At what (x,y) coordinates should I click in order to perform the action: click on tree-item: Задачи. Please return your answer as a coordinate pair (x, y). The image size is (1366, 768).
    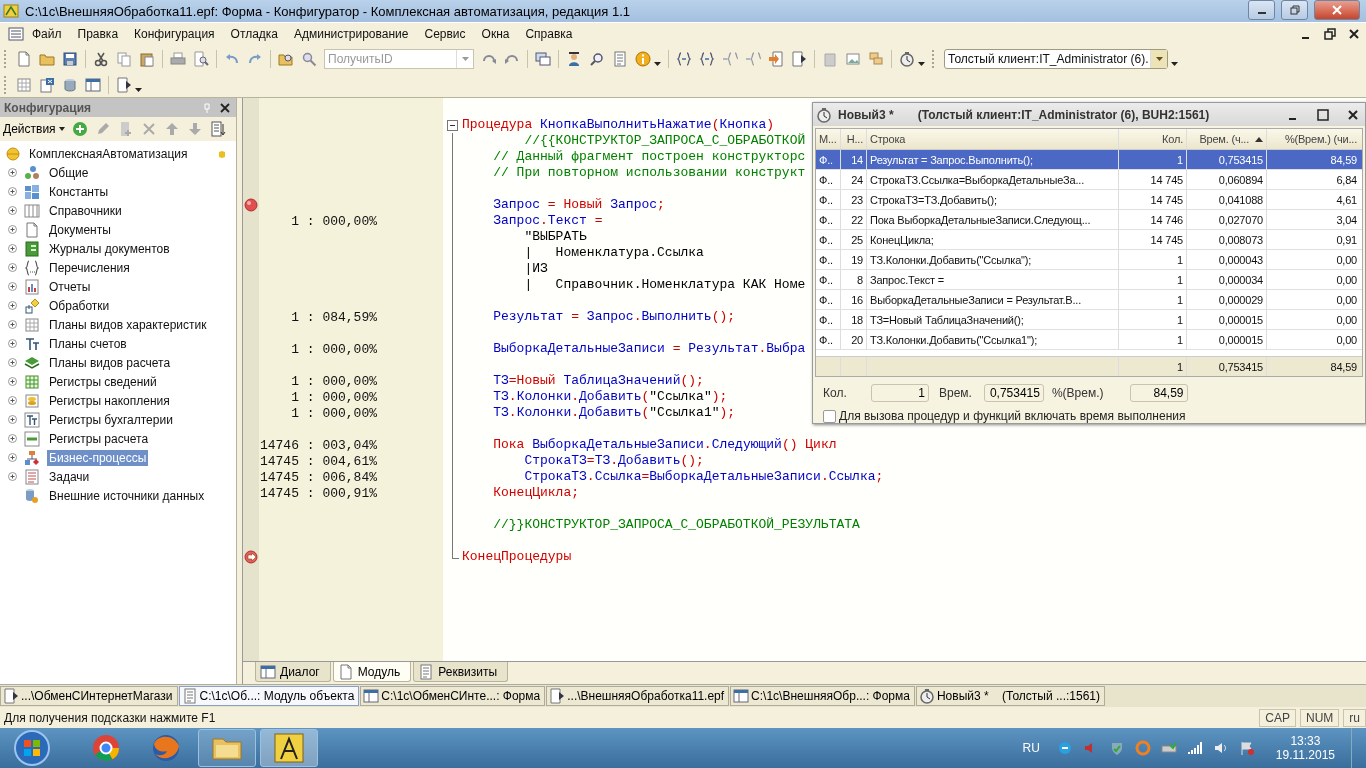
    Looking at the image, I should click on (69, 476).